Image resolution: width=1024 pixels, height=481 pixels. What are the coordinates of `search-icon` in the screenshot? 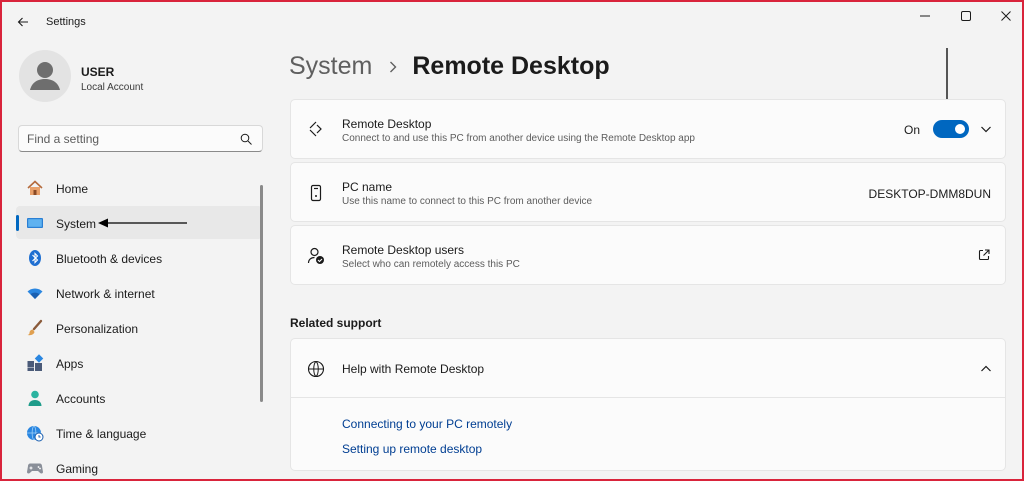 It's located at (246, 139).